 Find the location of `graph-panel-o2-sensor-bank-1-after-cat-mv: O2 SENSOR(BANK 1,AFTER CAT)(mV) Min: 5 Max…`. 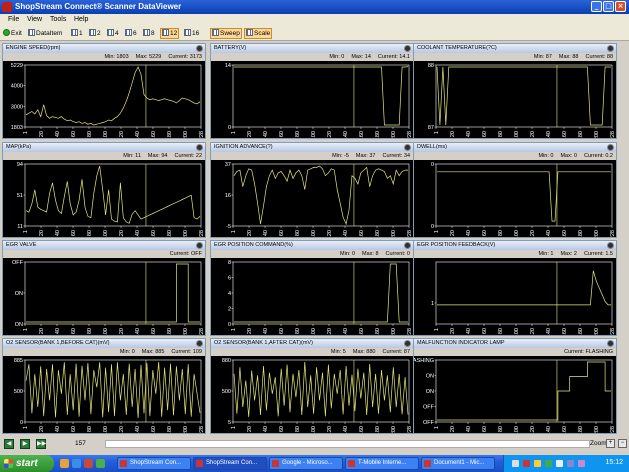

graph-panel-o2-sensor-bank-1-after-cat-mv: O2 SENSOR(BANK 1,AFTER CAT)(mV) Min: 5 Max… is located at coordinates (312, 386).